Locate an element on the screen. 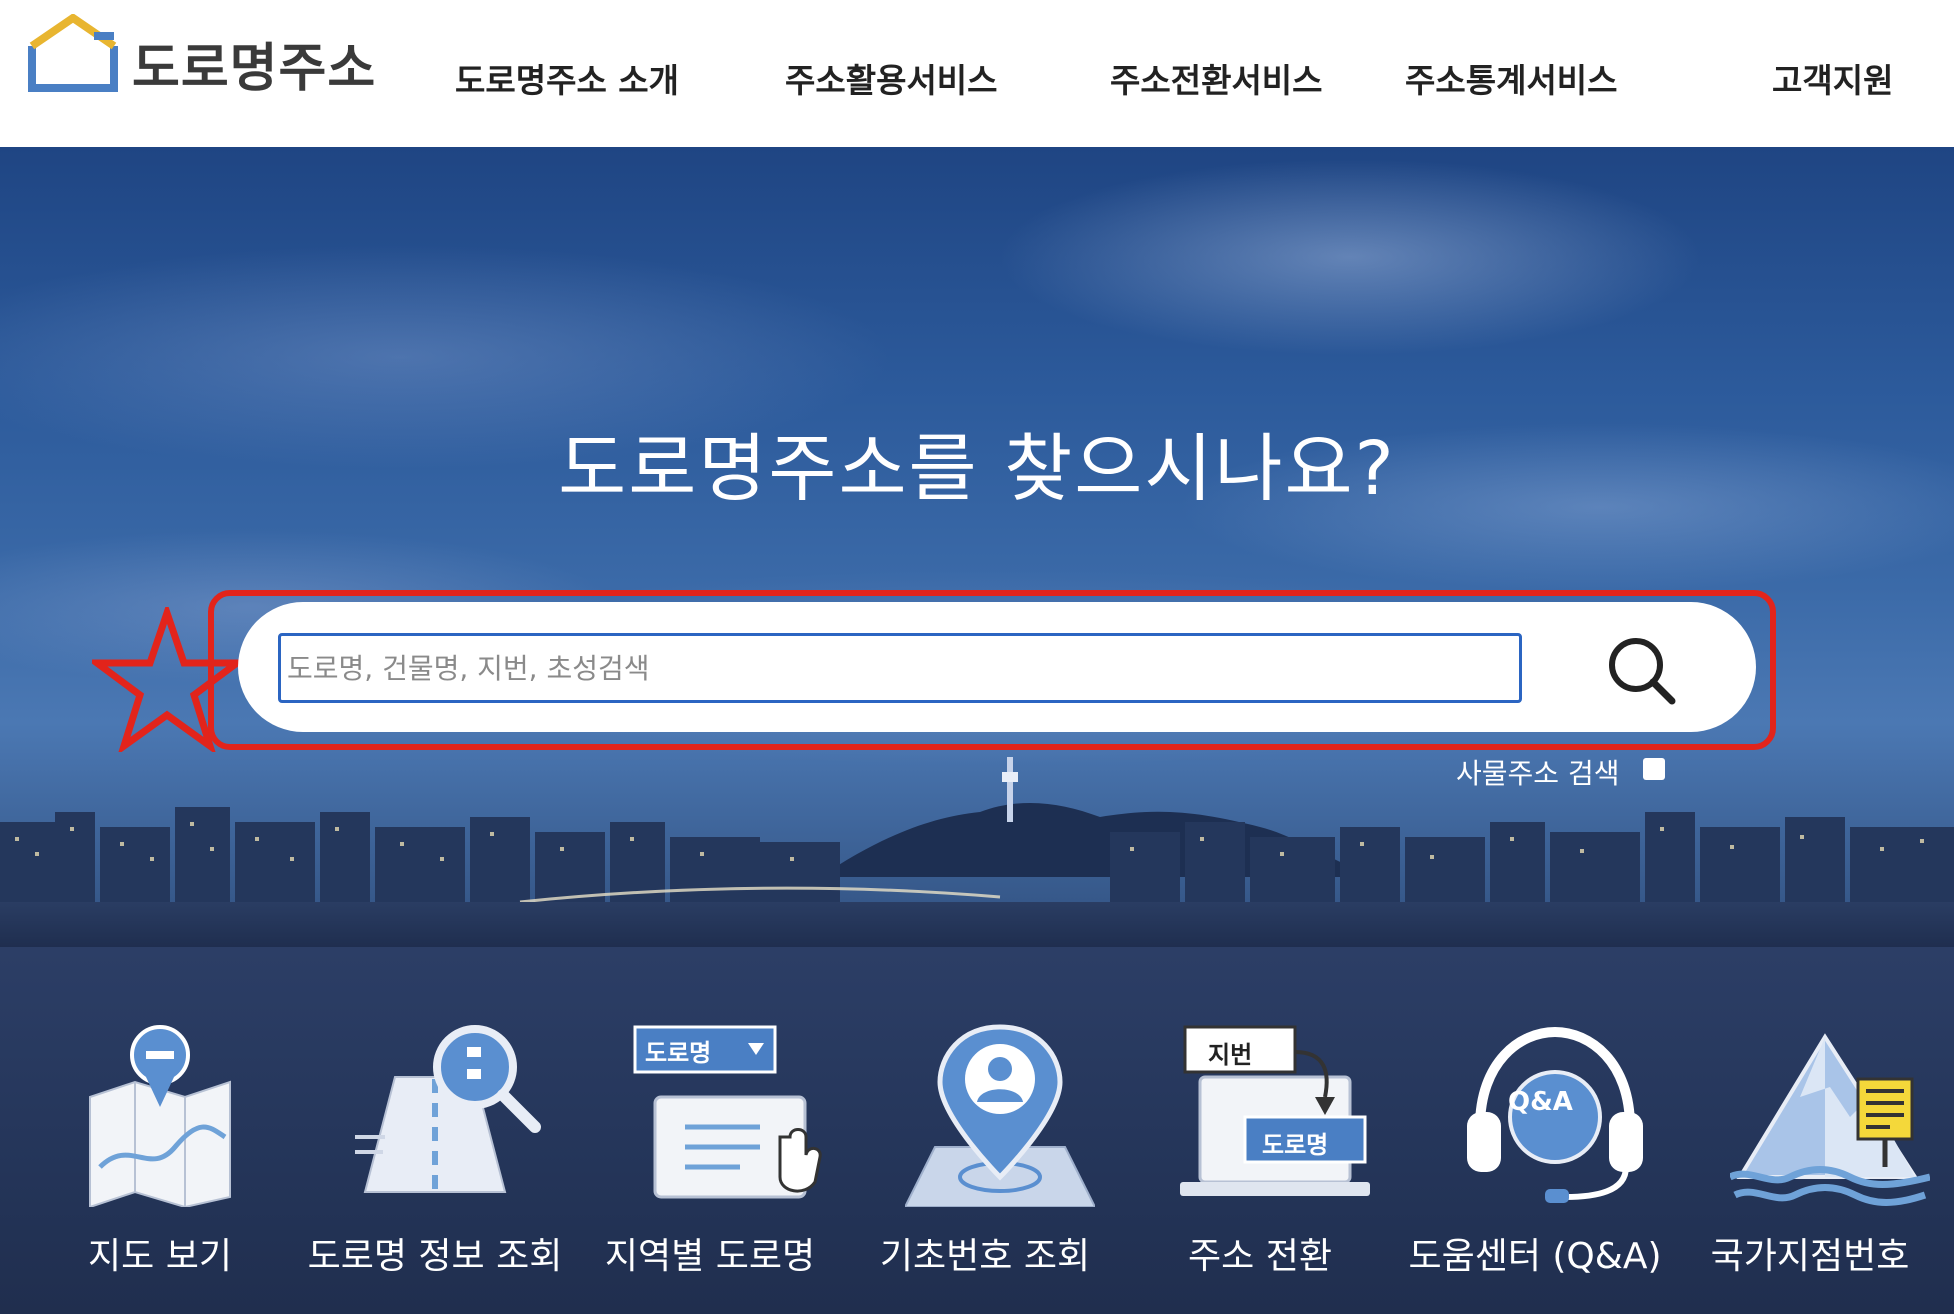  service-map-view: 지도 보기 is located at coordinates (160, 1130).